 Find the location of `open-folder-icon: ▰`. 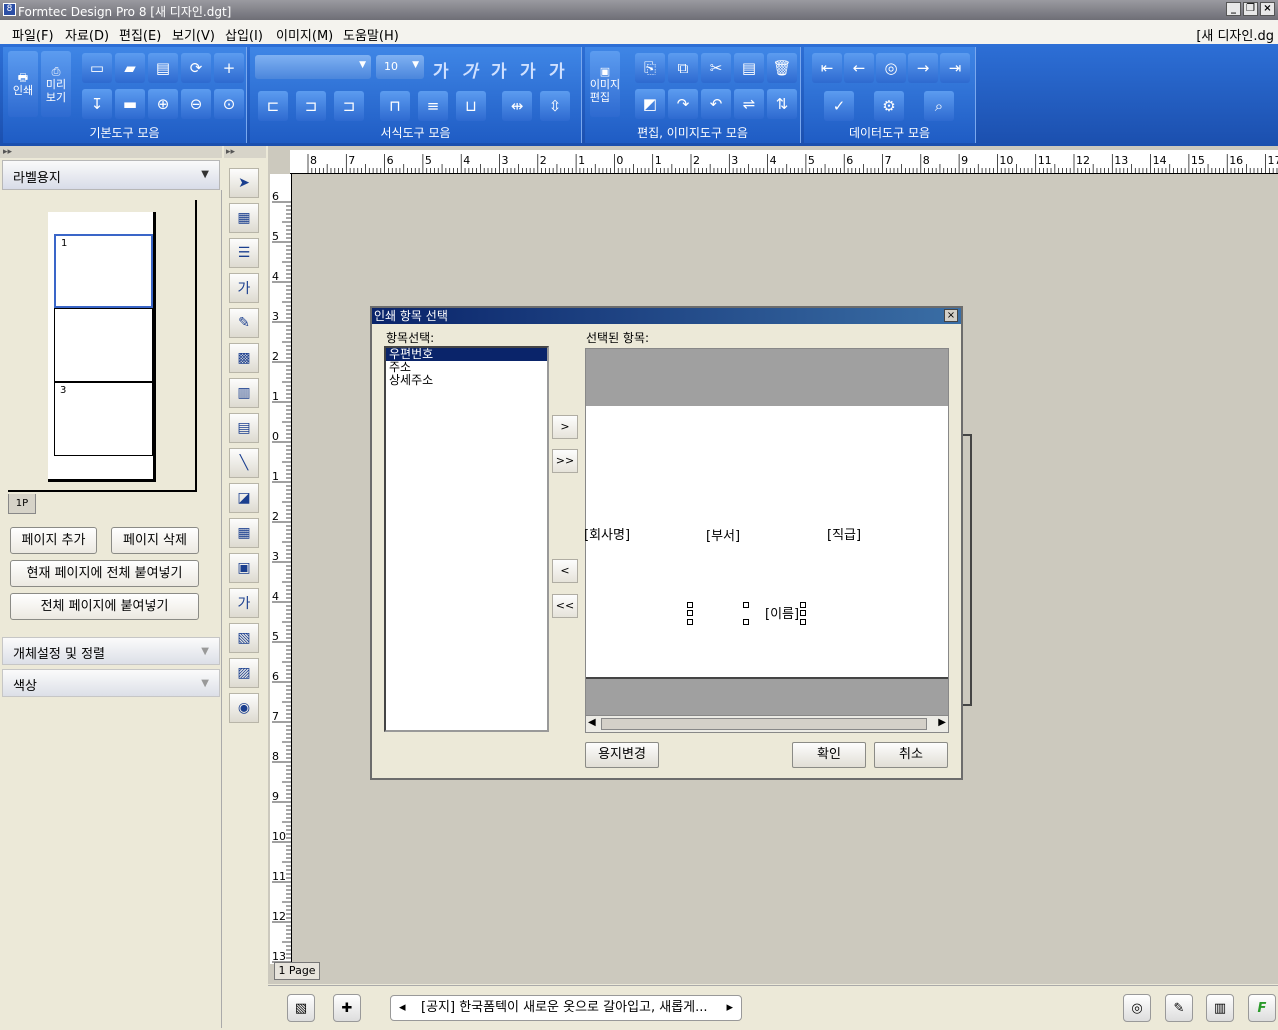

open-folder-icon: ▰ is located at coordinates (130, 68).